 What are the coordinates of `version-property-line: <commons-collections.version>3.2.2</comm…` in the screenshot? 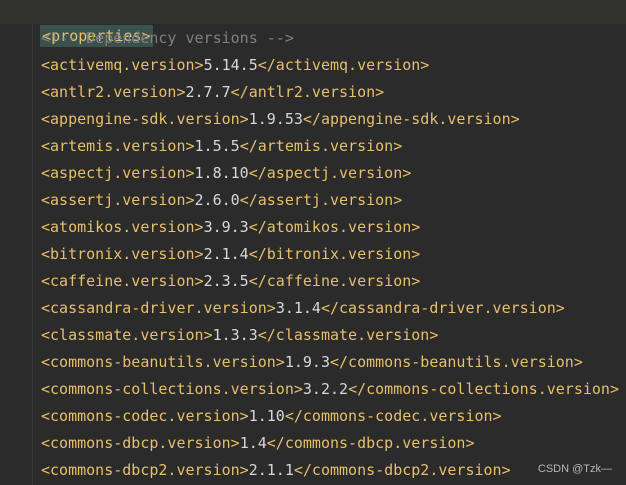 It's located at (330, 389).